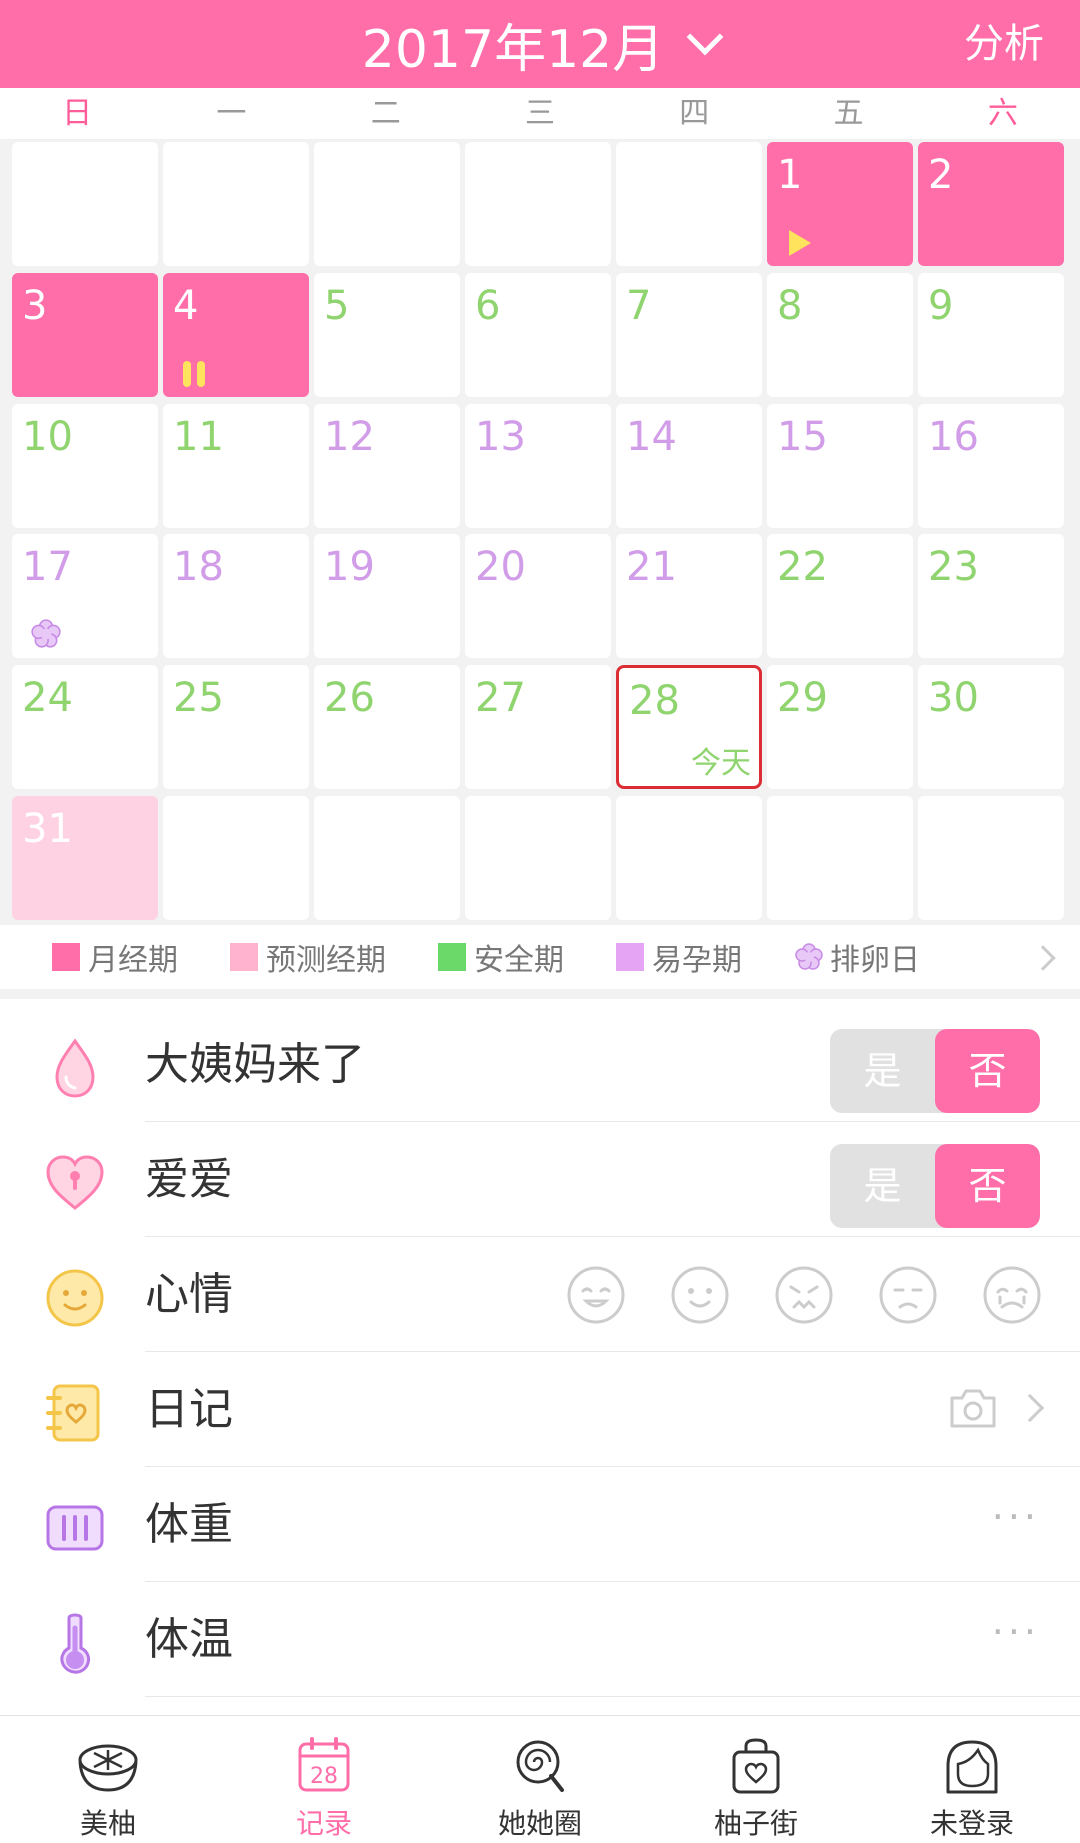 This screenshot has width=1080, height=1843. What do you see at coordinates (85, 596) in the screenshot?
I see `calendar-day: 17` at bounding box center [85, 596].